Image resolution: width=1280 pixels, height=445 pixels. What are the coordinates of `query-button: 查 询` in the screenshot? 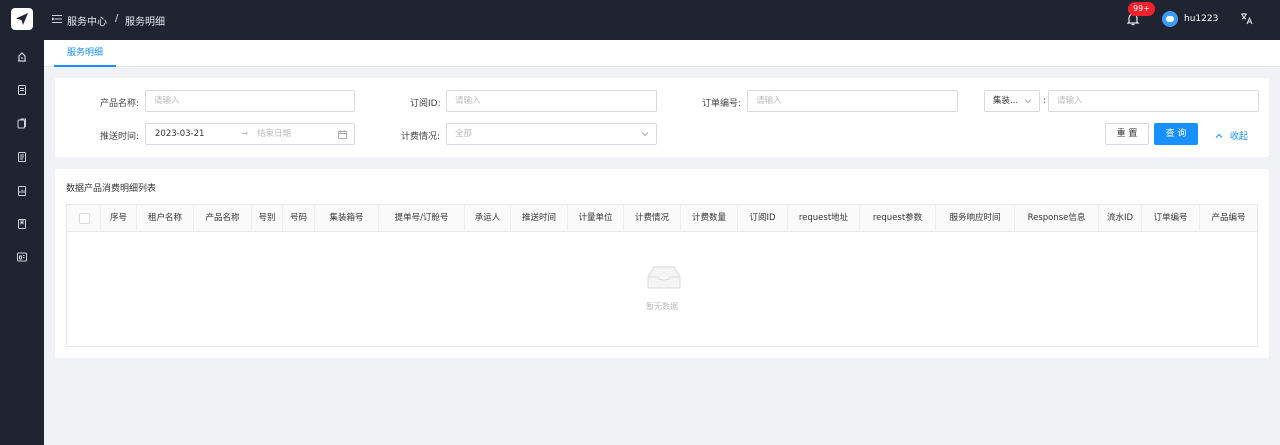 It's located at (1176, 134).